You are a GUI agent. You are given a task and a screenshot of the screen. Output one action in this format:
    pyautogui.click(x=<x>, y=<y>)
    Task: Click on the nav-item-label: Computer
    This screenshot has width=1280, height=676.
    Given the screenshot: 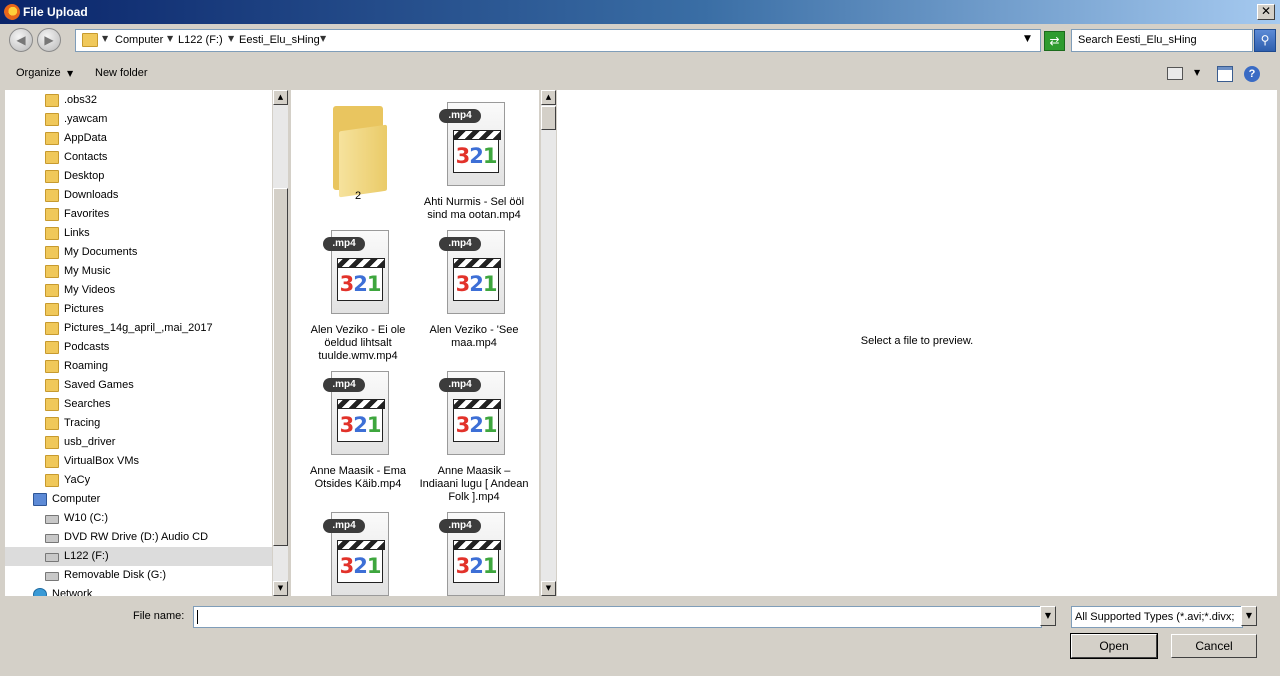 What is the action you would take?
    pyautogui.click(x=76, y=499)
    